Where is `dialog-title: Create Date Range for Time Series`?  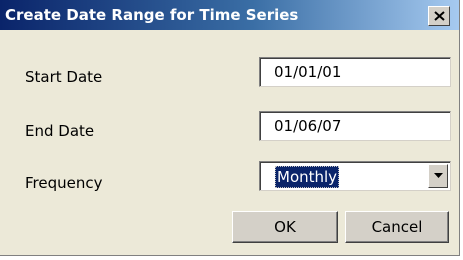 dialog-title: Create Date Range for Time Series is located at coordinates (152, 15).